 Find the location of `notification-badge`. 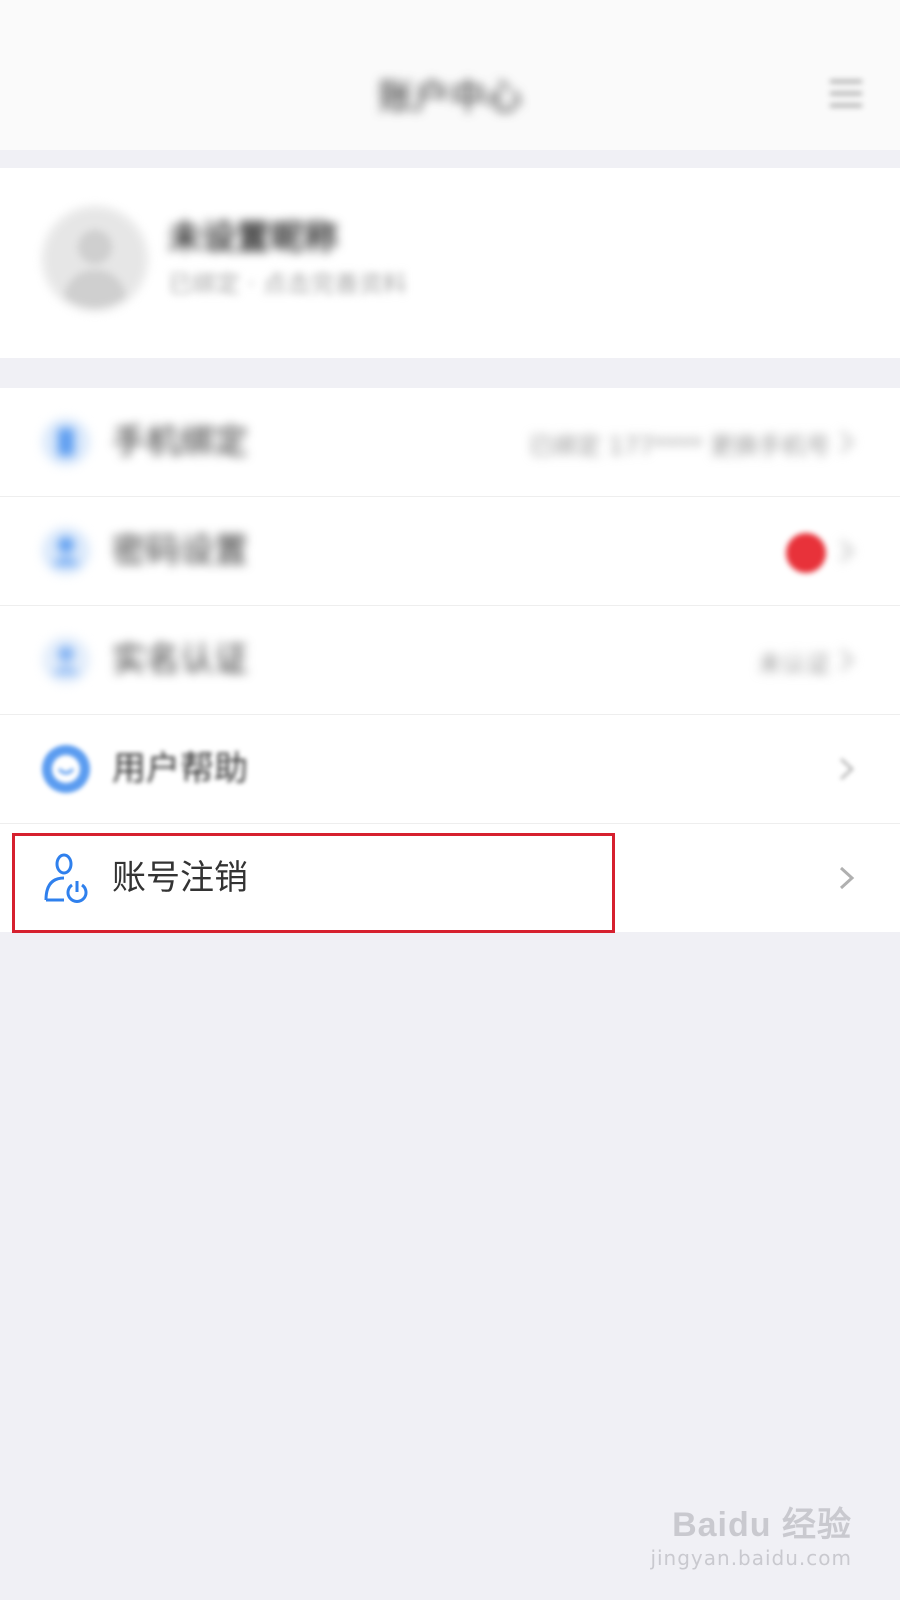

notification-badge is located at coordinates (806, 553).